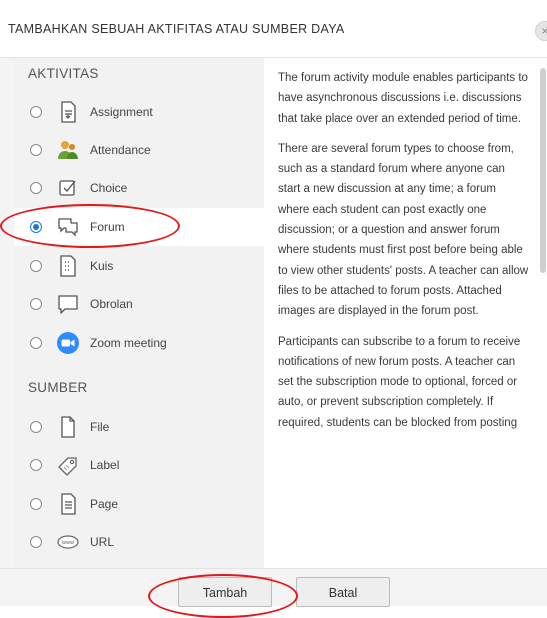  I want to click on option-label: Assignment, so click(121, 112).